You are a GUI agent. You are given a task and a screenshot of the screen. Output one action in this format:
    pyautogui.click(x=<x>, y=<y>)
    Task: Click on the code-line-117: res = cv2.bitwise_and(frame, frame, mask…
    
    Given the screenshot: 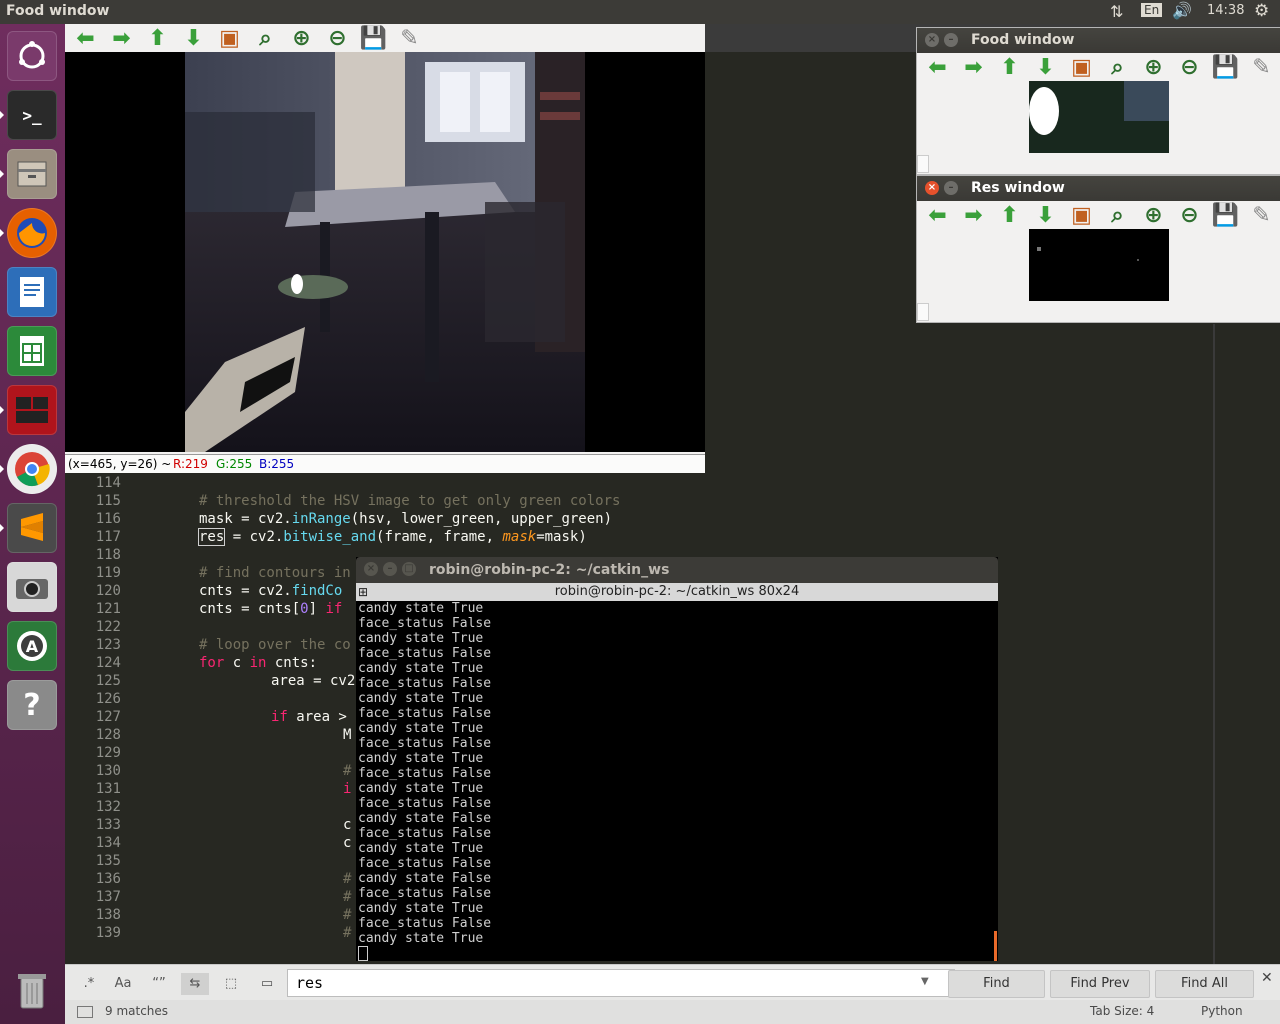 What is the action you would take?
    pyautogui.click(x=392, y=537)
    